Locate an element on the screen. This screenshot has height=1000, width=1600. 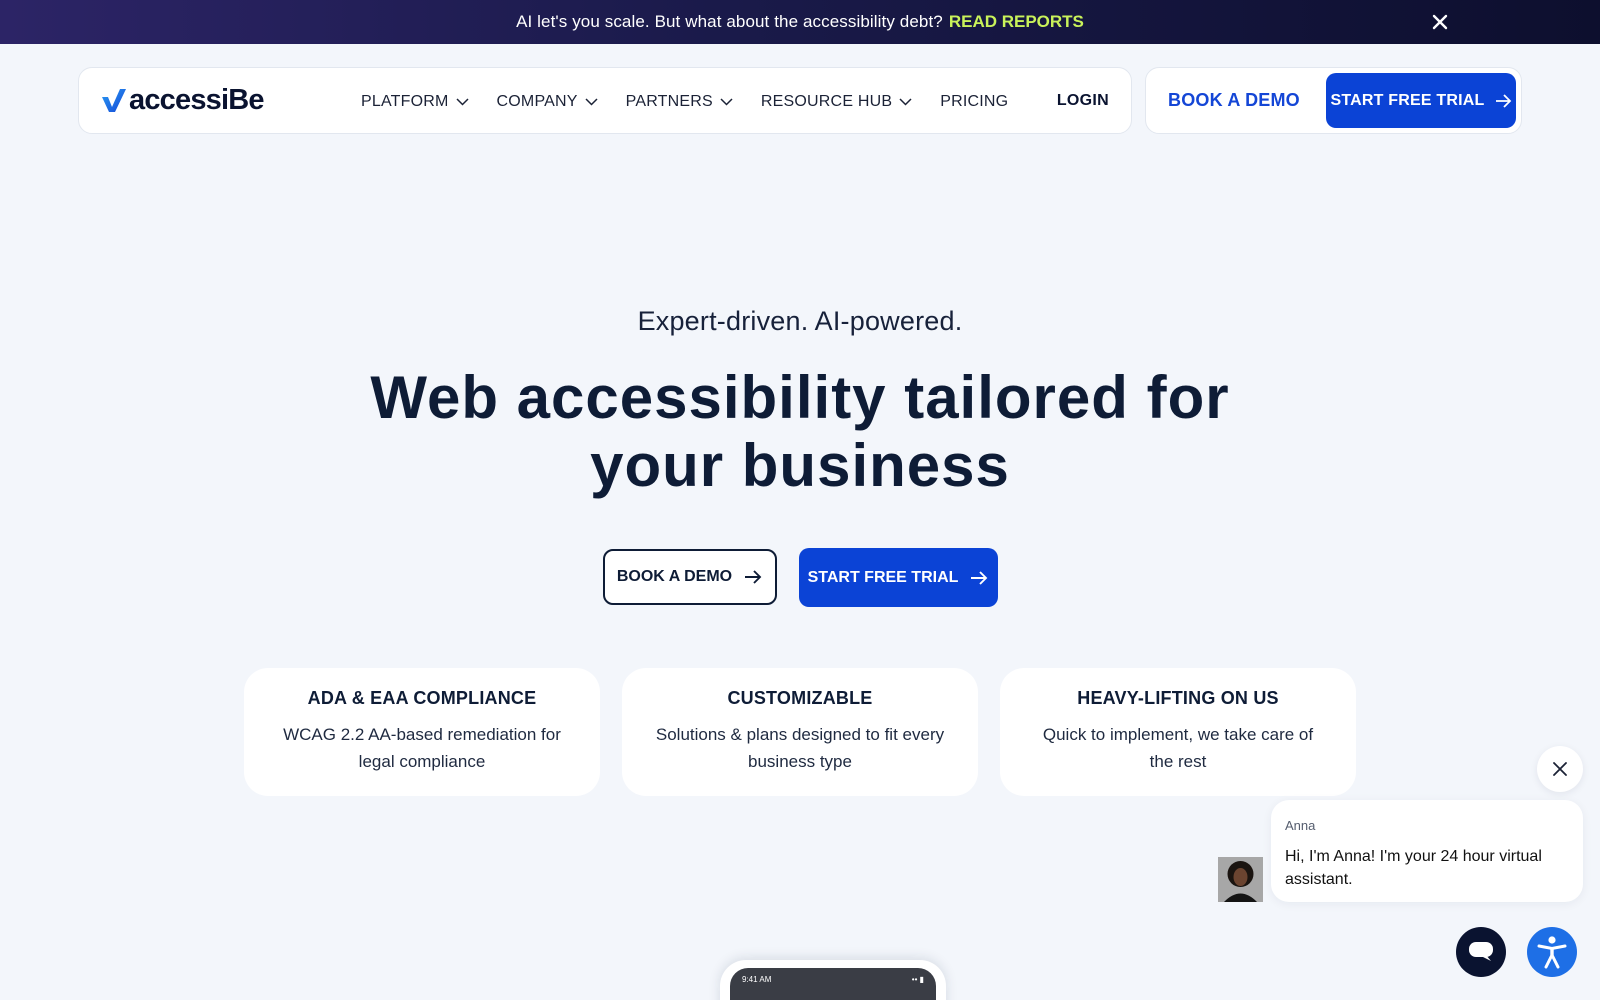
logo-check-icon is located at coordinates (114, 100).